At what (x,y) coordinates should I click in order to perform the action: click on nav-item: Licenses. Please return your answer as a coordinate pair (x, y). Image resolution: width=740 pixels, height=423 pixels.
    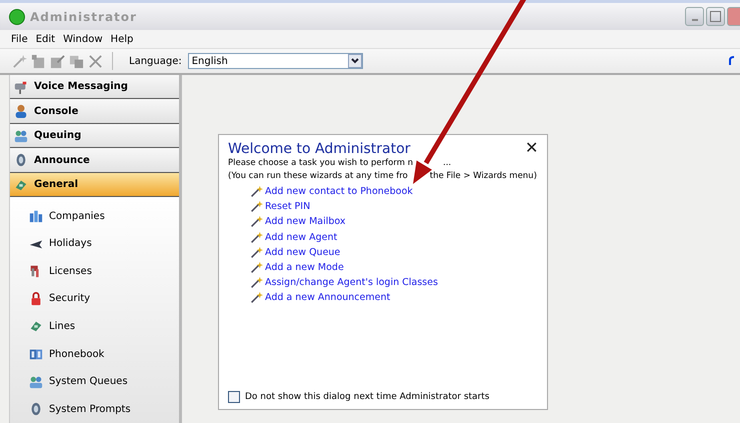
    Looking at the image, I should click on (94, 271).